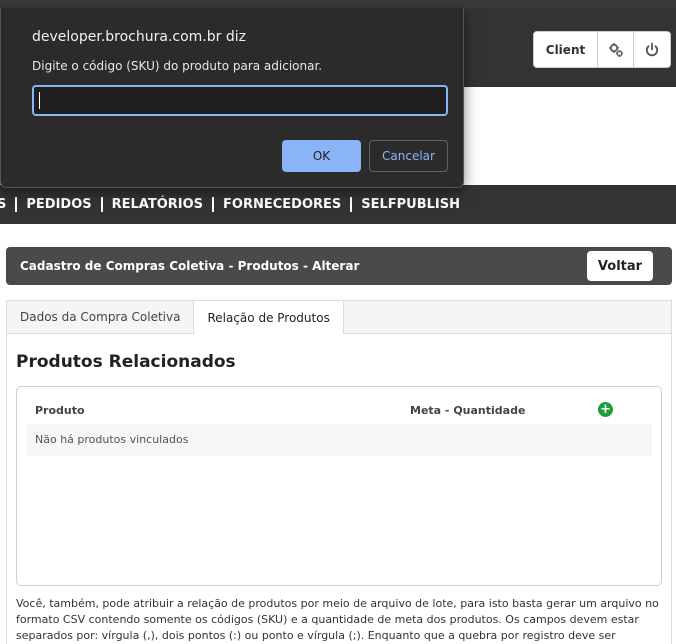 The width and height of the screenshot is (676, 644). I want to click on nav-item-fornecedores: FORNECEDORES, so click(283, 204).